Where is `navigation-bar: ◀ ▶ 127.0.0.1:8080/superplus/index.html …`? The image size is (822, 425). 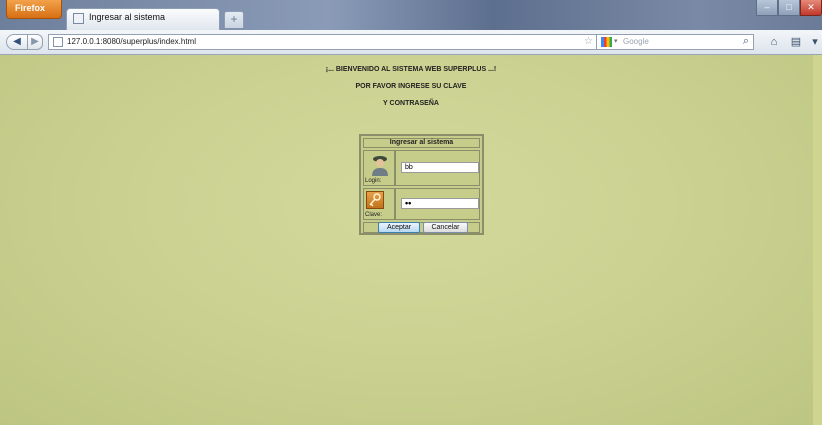 navigation-bar: ◀ ▶ 127.0.0.1:8080/superplus/index.html … is located at coordinates (411, 42).